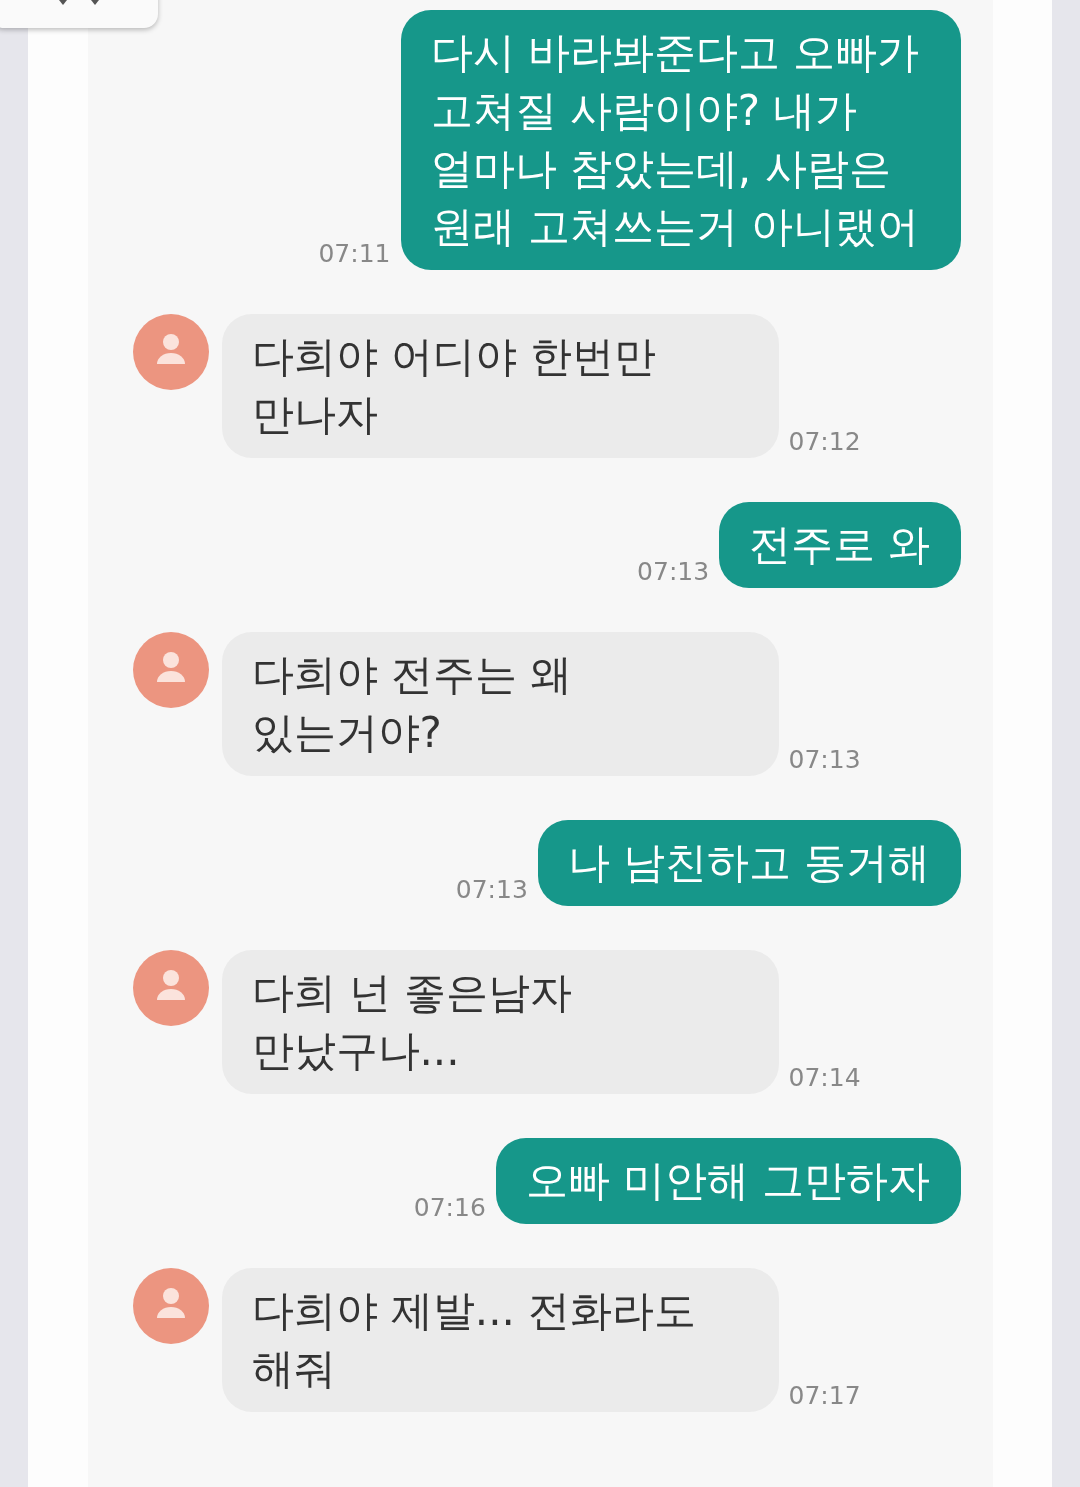  I want to click on message-bubble: 전주로 와, so click(840, 545).